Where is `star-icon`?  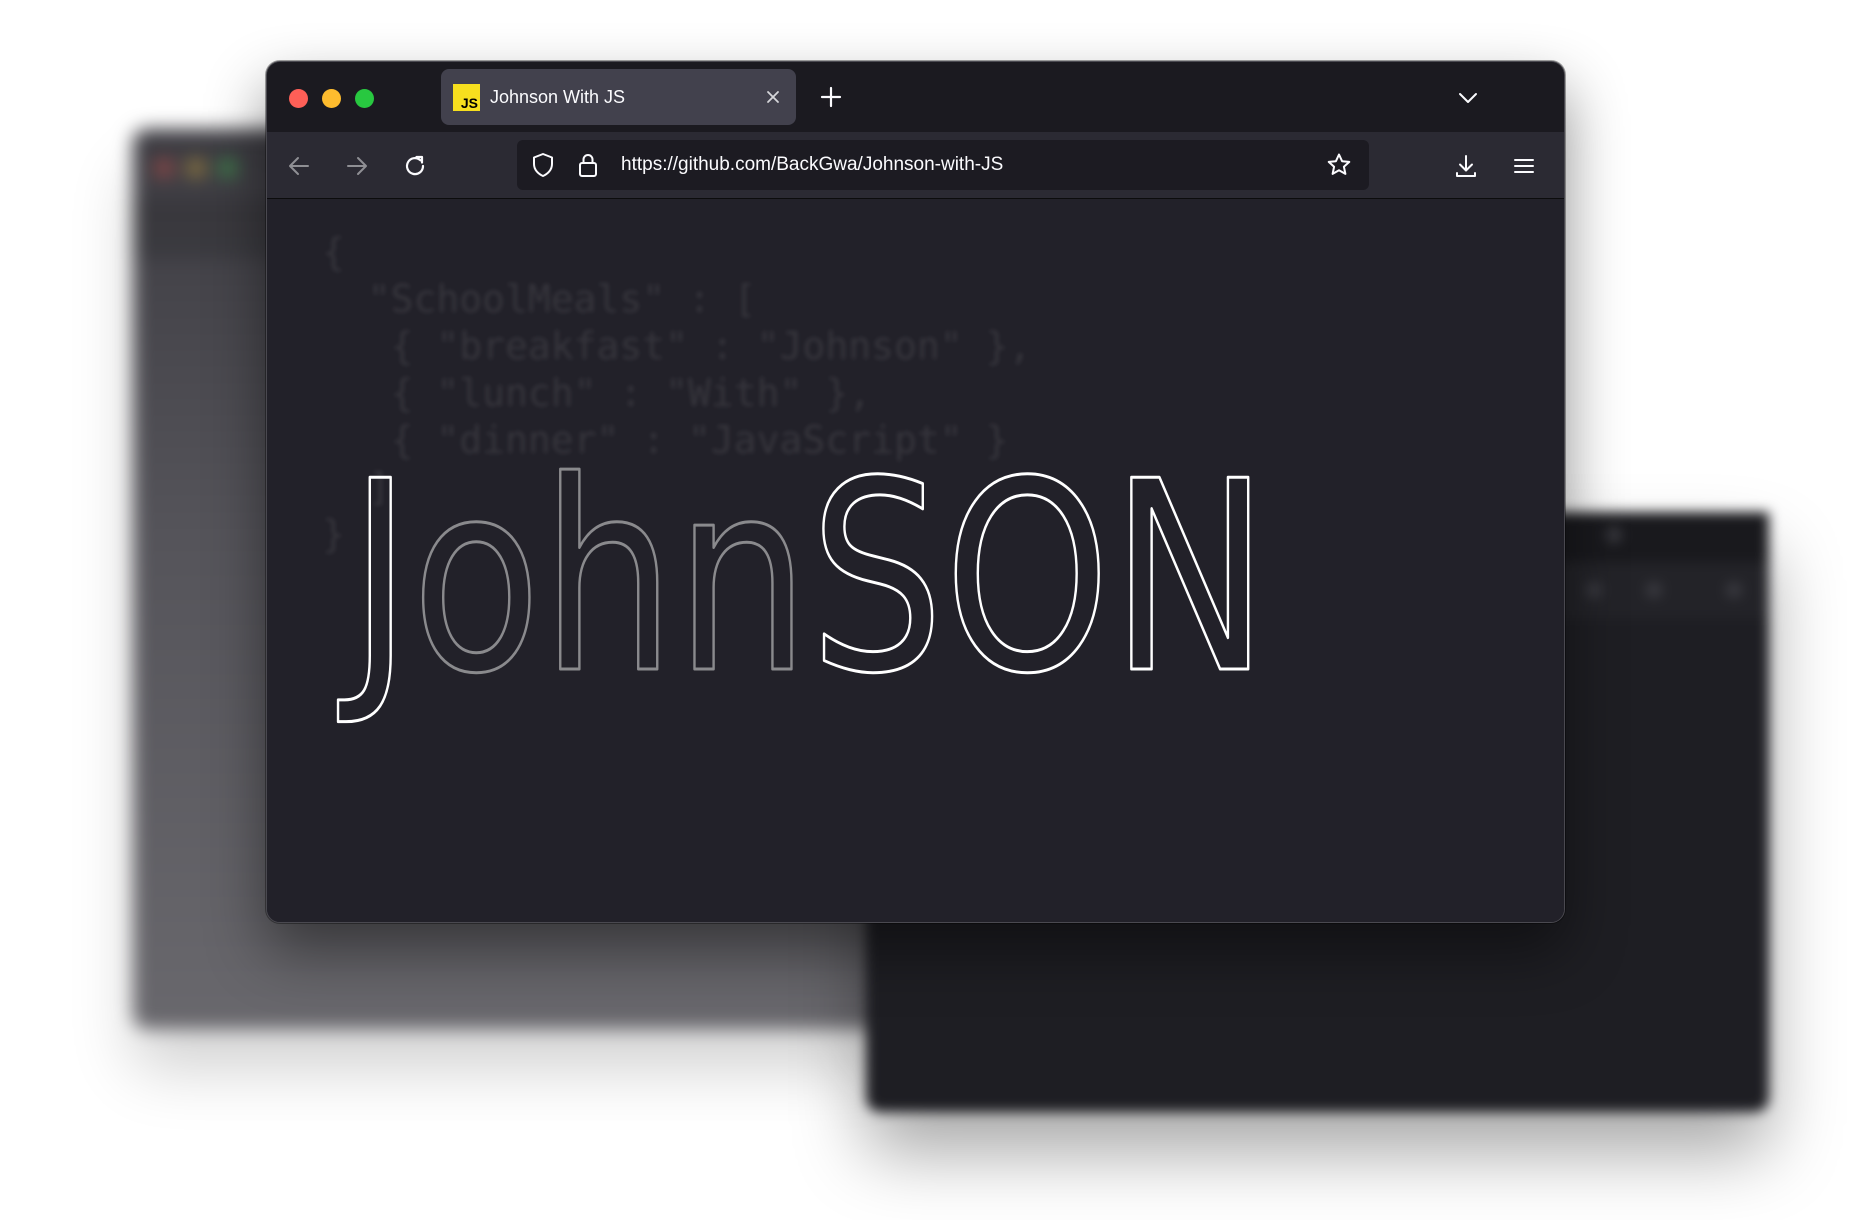
star-icon is located at coordinates (1339, 164).